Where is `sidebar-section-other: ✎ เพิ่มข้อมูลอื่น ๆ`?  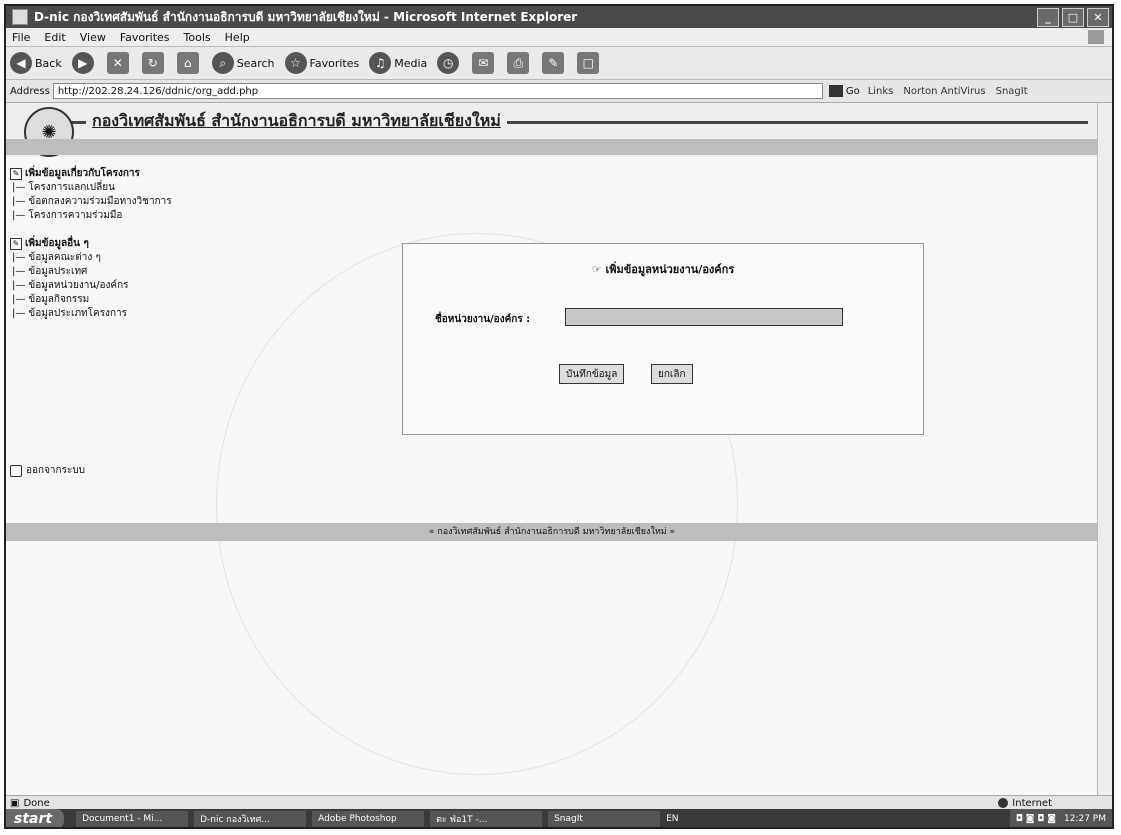 sidebar-section-other: ✎ เพิ่มข้อมูลอื่น ๆ is located at coordinates (120, 244).